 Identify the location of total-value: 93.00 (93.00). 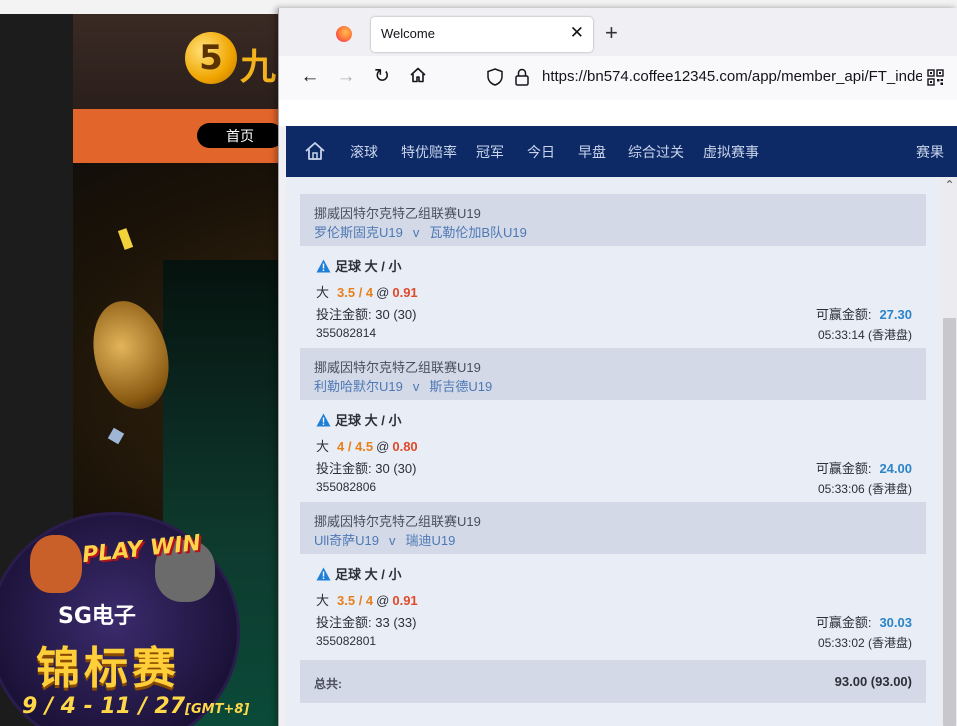
(873, 681).